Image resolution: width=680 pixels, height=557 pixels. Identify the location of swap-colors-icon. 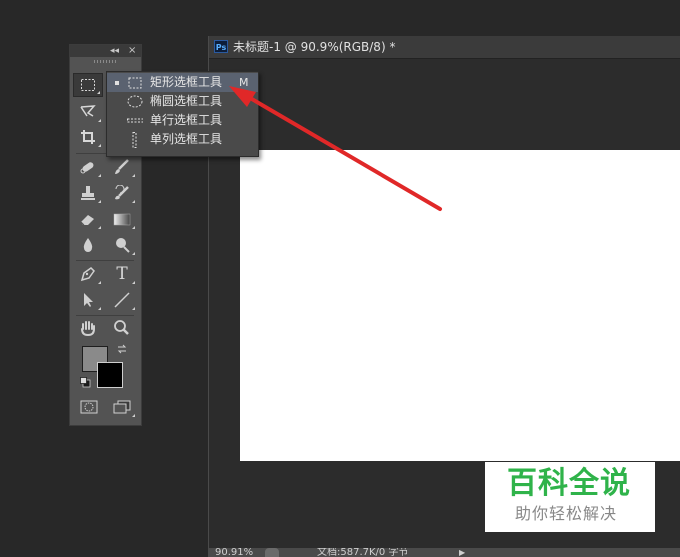
(122, 349).